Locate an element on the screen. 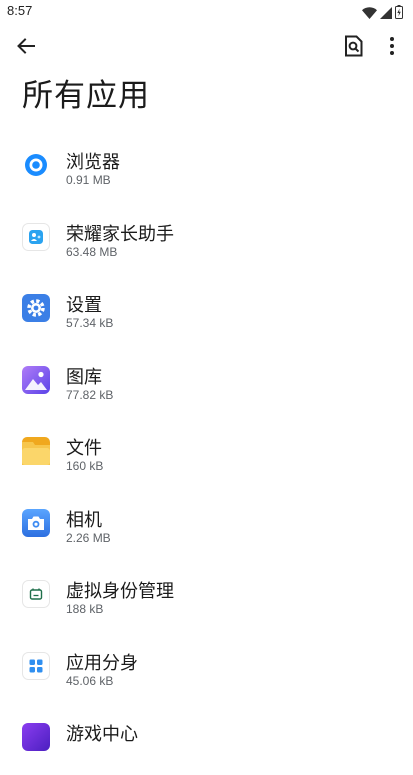 The height and width of the screenshot is (775, 413). game-center-icon is located at coordinates (36, 737).